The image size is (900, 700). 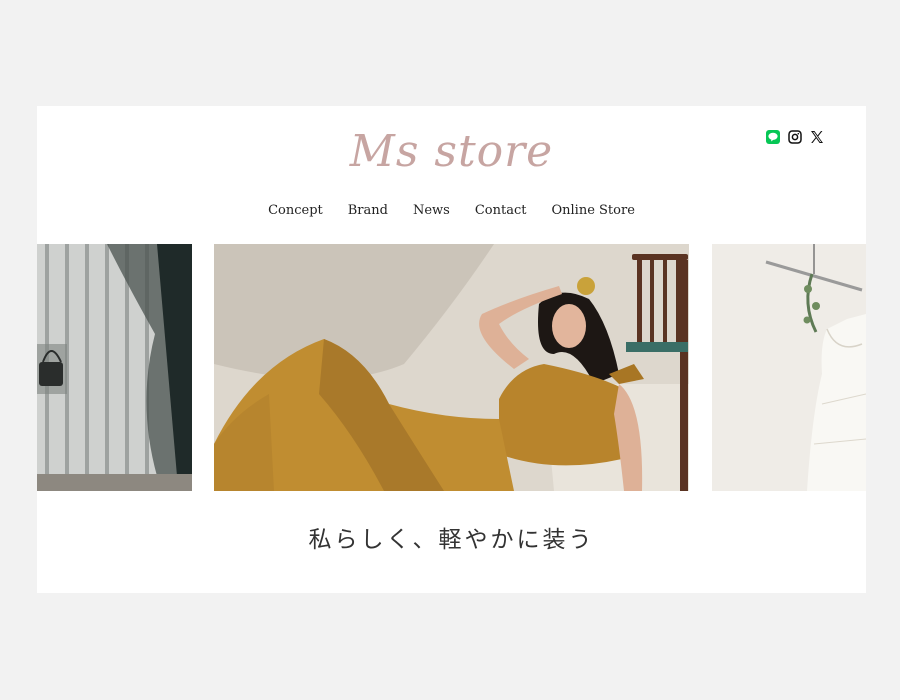 I want to click on nav-item-concept: Concept, so click(x=295, y=210).